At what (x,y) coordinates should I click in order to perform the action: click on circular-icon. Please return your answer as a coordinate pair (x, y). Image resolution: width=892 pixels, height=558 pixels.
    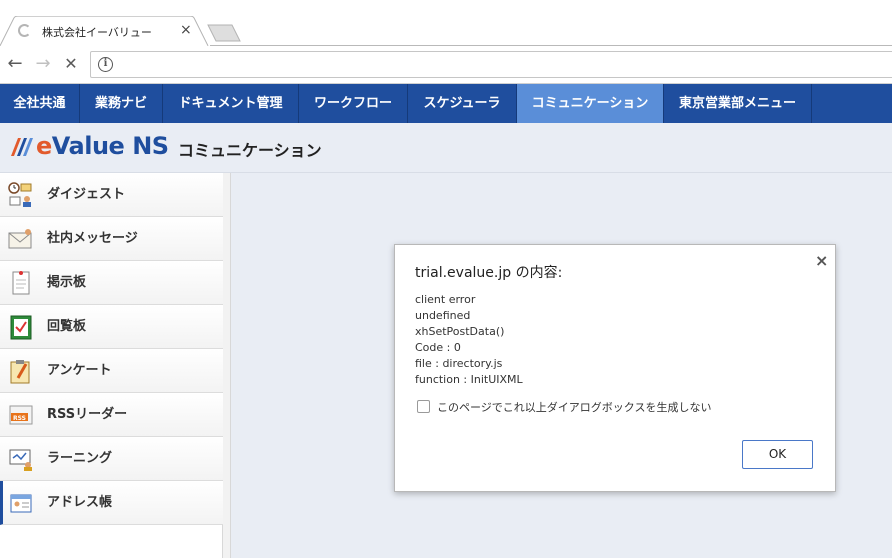
    Looking at the image, I should click on (21, 327).